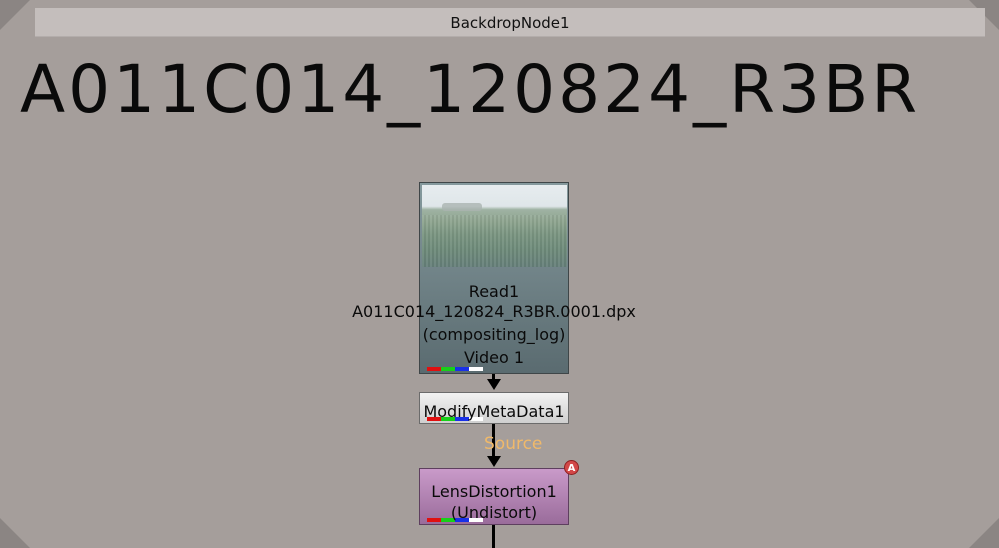 The height and width of the screenshot is (548, 999). I want to click on lens-node-name: LensDistortion1, so click(494, 491).